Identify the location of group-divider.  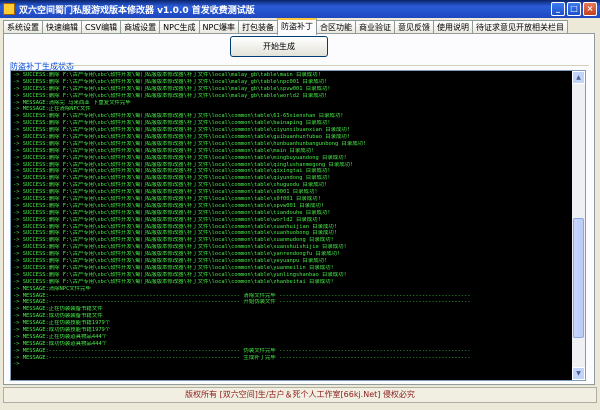
(321, 65).